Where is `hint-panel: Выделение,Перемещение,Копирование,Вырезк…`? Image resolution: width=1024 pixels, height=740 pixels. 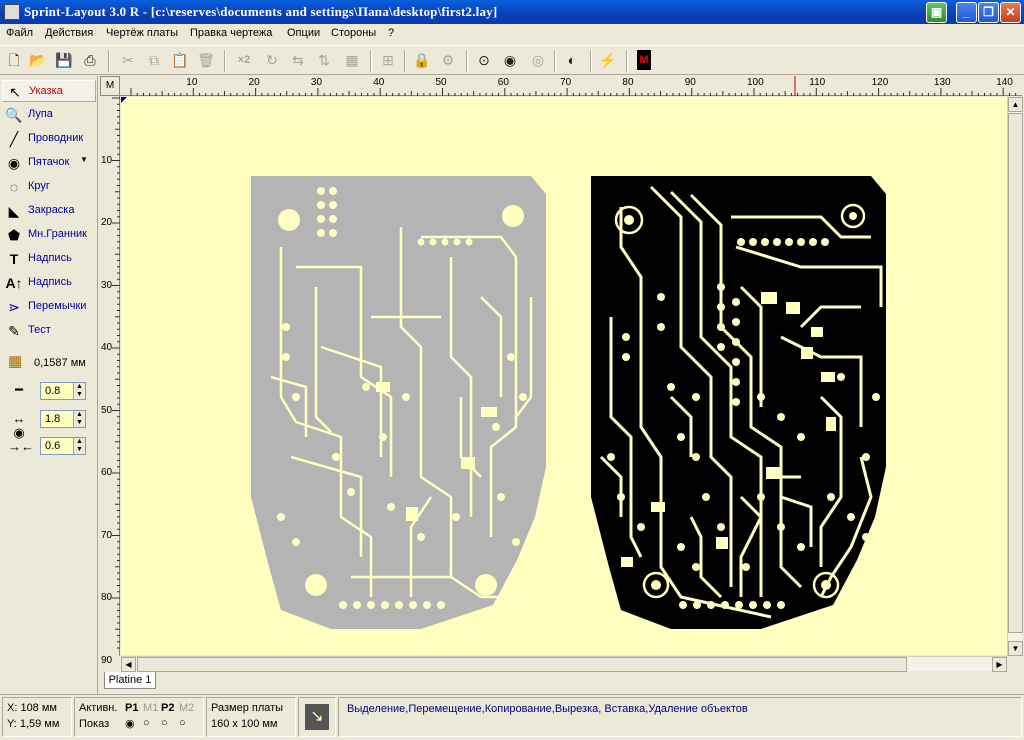 hint-panel: Выделение,Перемещение,Копирование,Вырезк… is located at coordinates (680, 717).